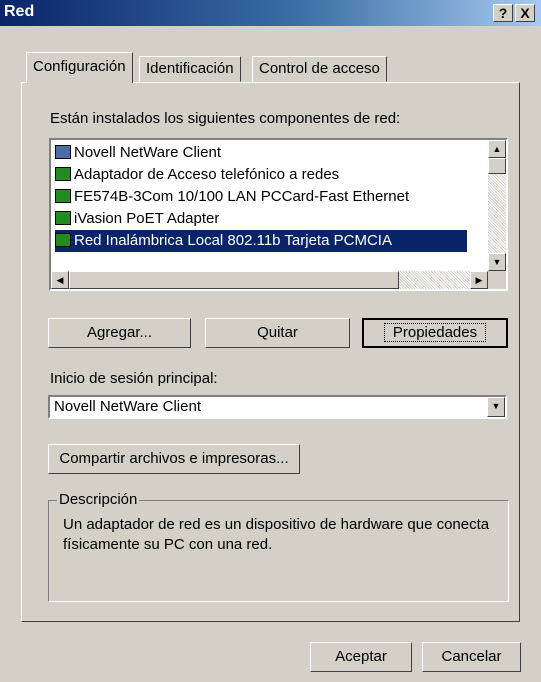 Image resolution: width=541 pixels, height=682 pixels. Describe the element at coordinates (497, 262) in the screenshot. I see `scroll-down-icon: ▼` at that location.